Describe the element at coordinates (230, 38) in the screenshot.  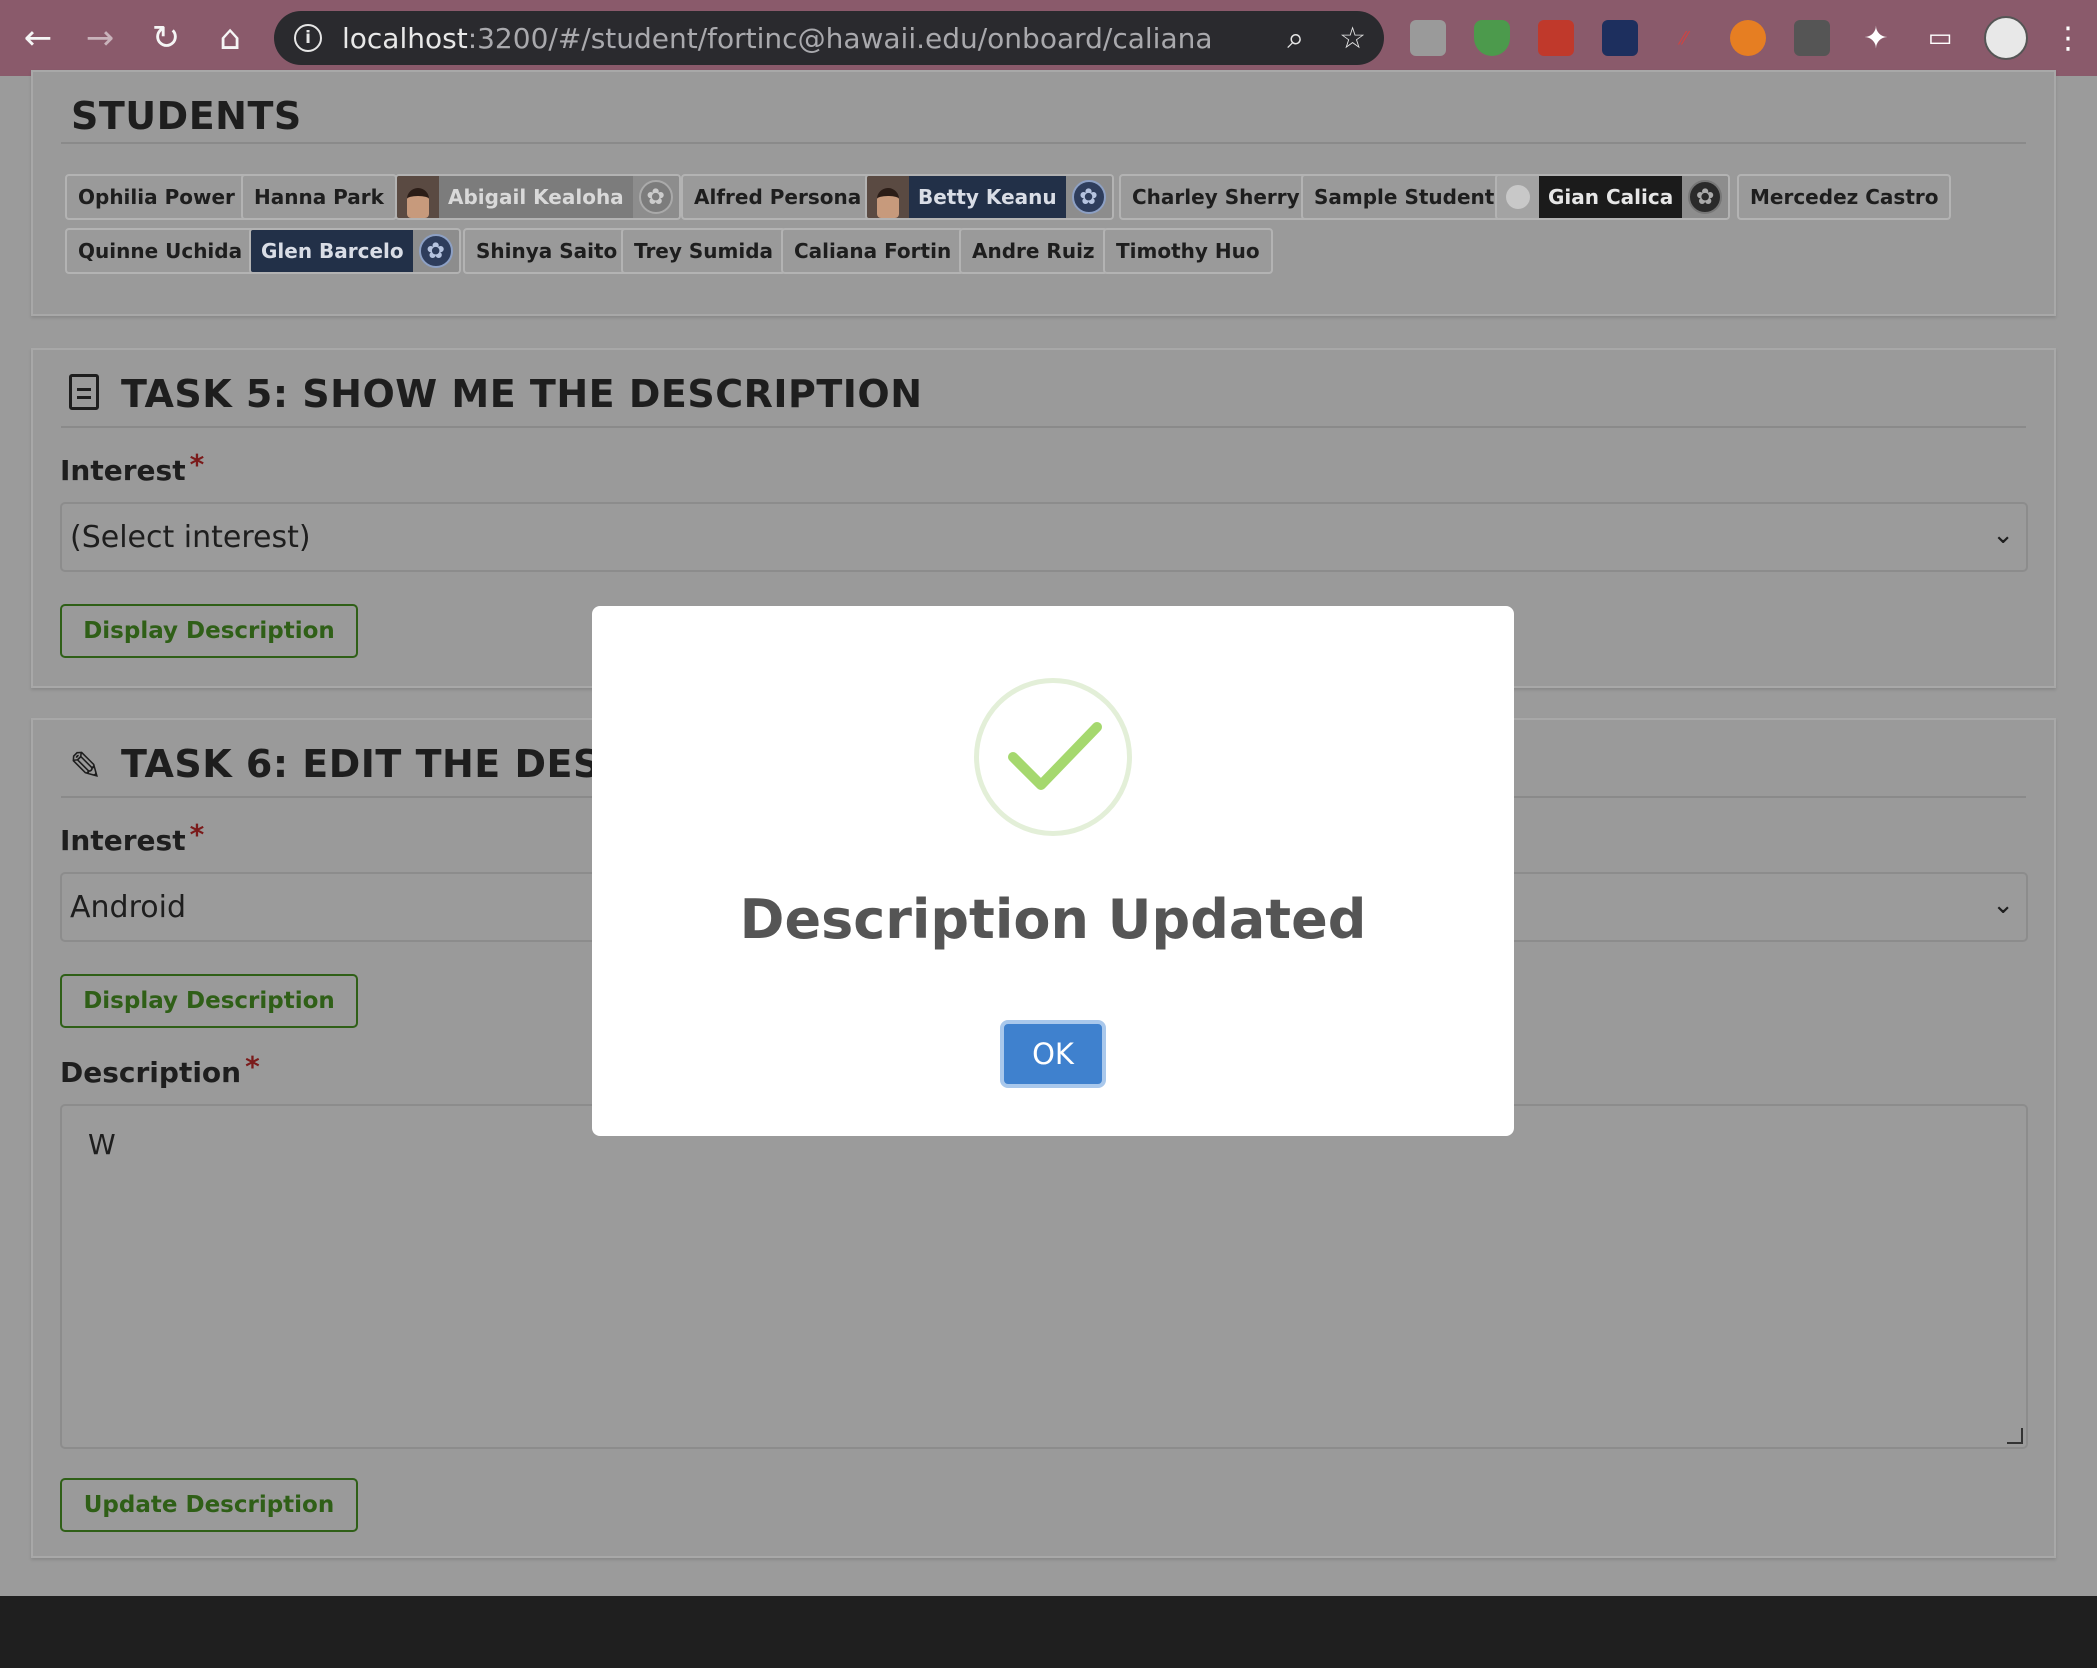
I see `home-icon: ⌂` at that location.